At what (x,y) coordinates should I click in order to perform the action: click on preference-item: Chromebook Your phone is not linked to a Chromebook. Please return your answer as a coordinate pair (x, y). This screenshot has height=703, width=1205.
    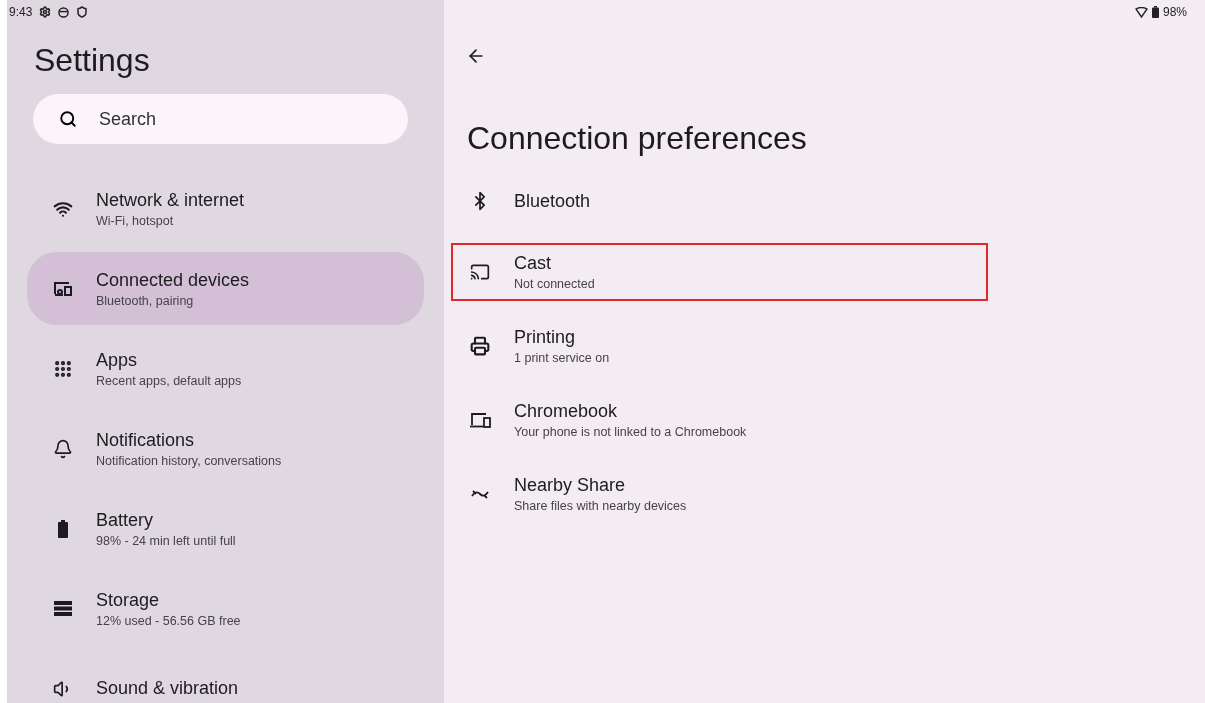
    Looking at the image, I should click on (719, 420).